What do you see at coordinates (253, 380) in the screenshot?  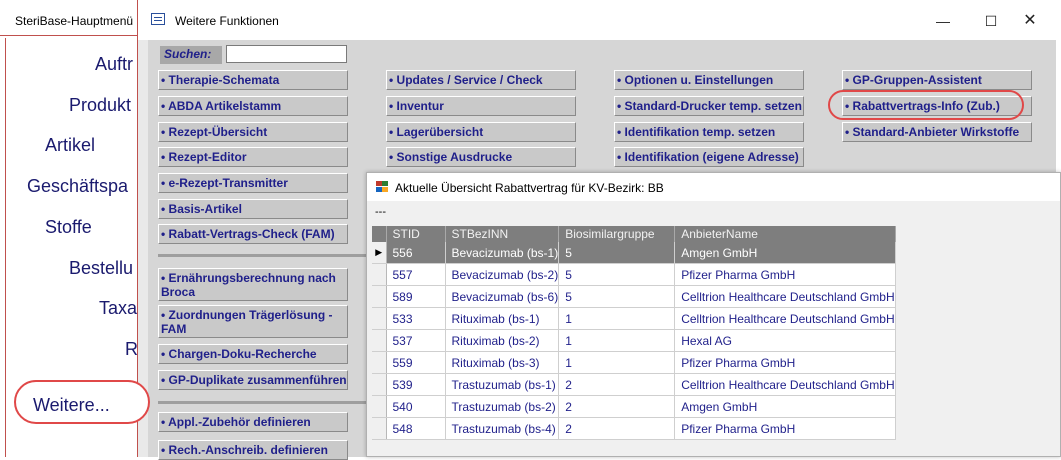 I see `gp-duplikate-button: • GP-Duplikate zusammenführen` at bounding box center [253, 380].